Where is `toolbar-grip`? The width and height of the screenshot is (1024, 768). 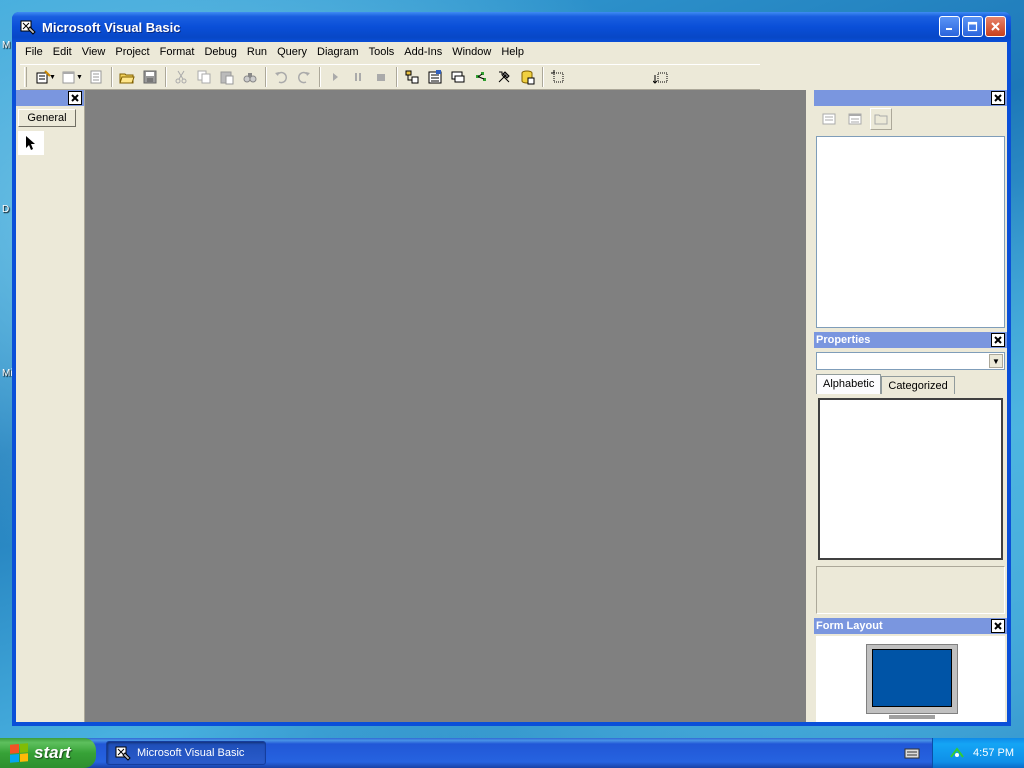
toolbar-grip is located at coordinates (25, 77).